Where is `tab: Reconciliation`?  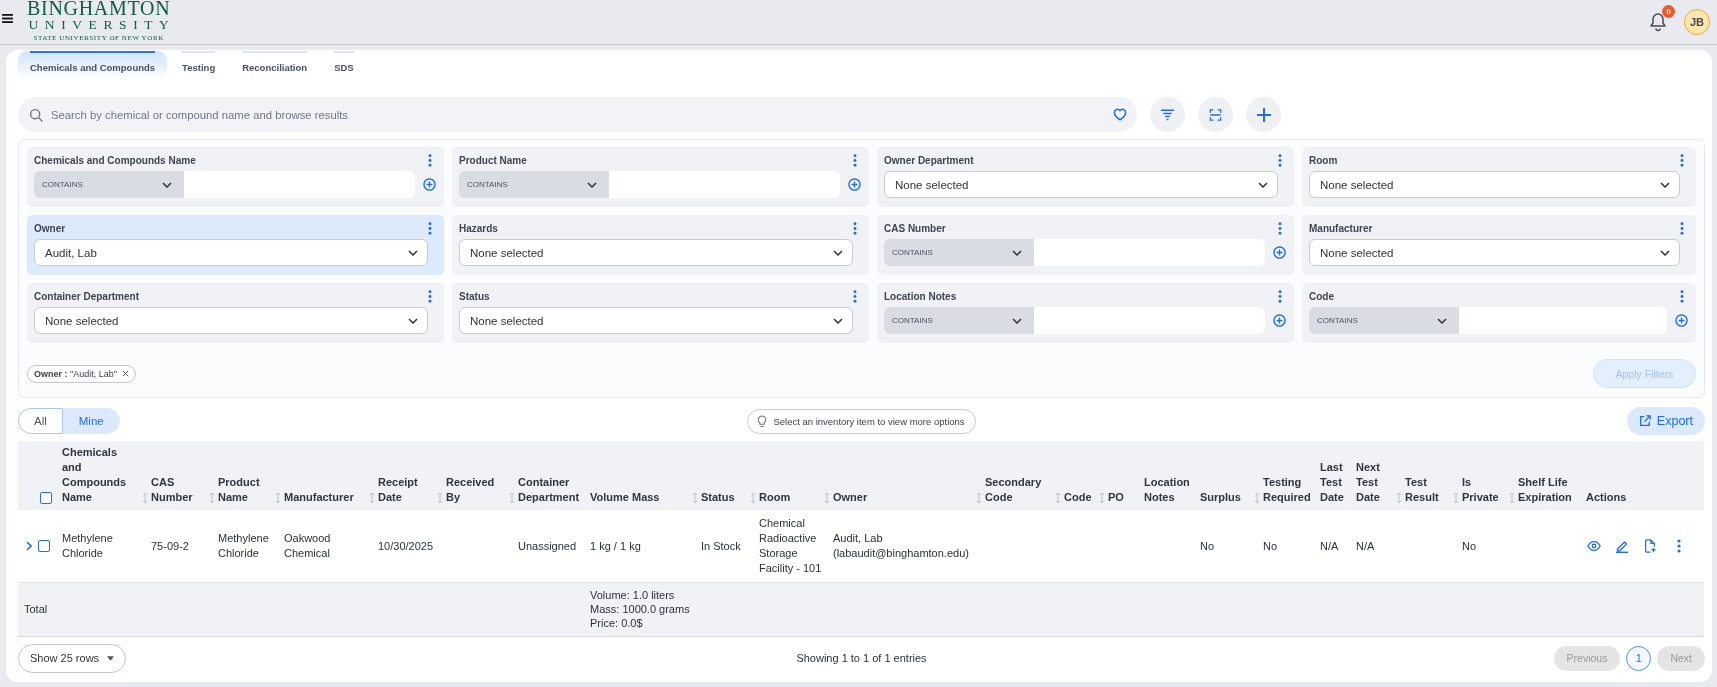
tab: Reconciliation is located at coordinates (275, 65).